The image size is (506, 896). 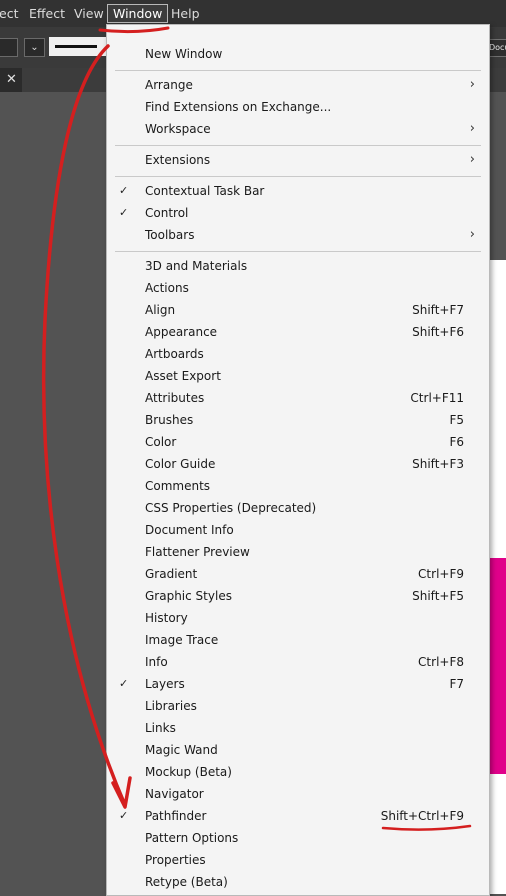 What do you see at coordinates (426, 827) in the screenshot?
I see `shortcut-underline-annotation` at bounding box center [426, 827].